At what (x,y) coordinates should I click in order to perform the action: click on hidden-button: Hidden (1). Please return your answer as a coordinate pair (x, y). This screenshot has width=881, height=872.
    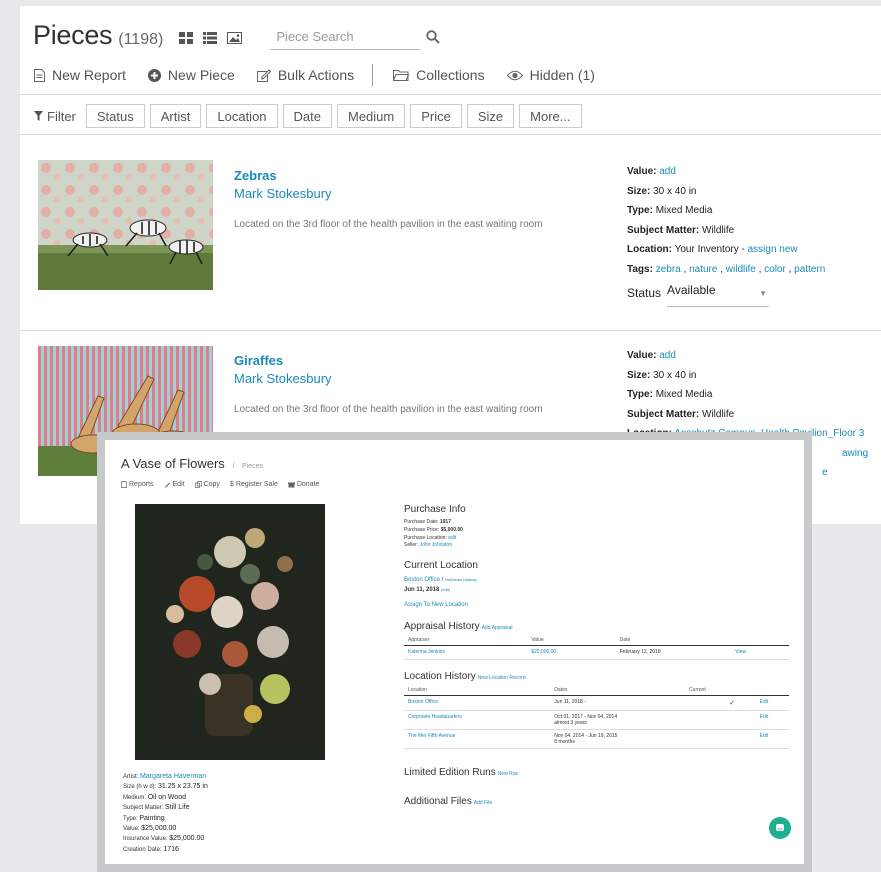
    Looking at the image, I should click on (550, 75).